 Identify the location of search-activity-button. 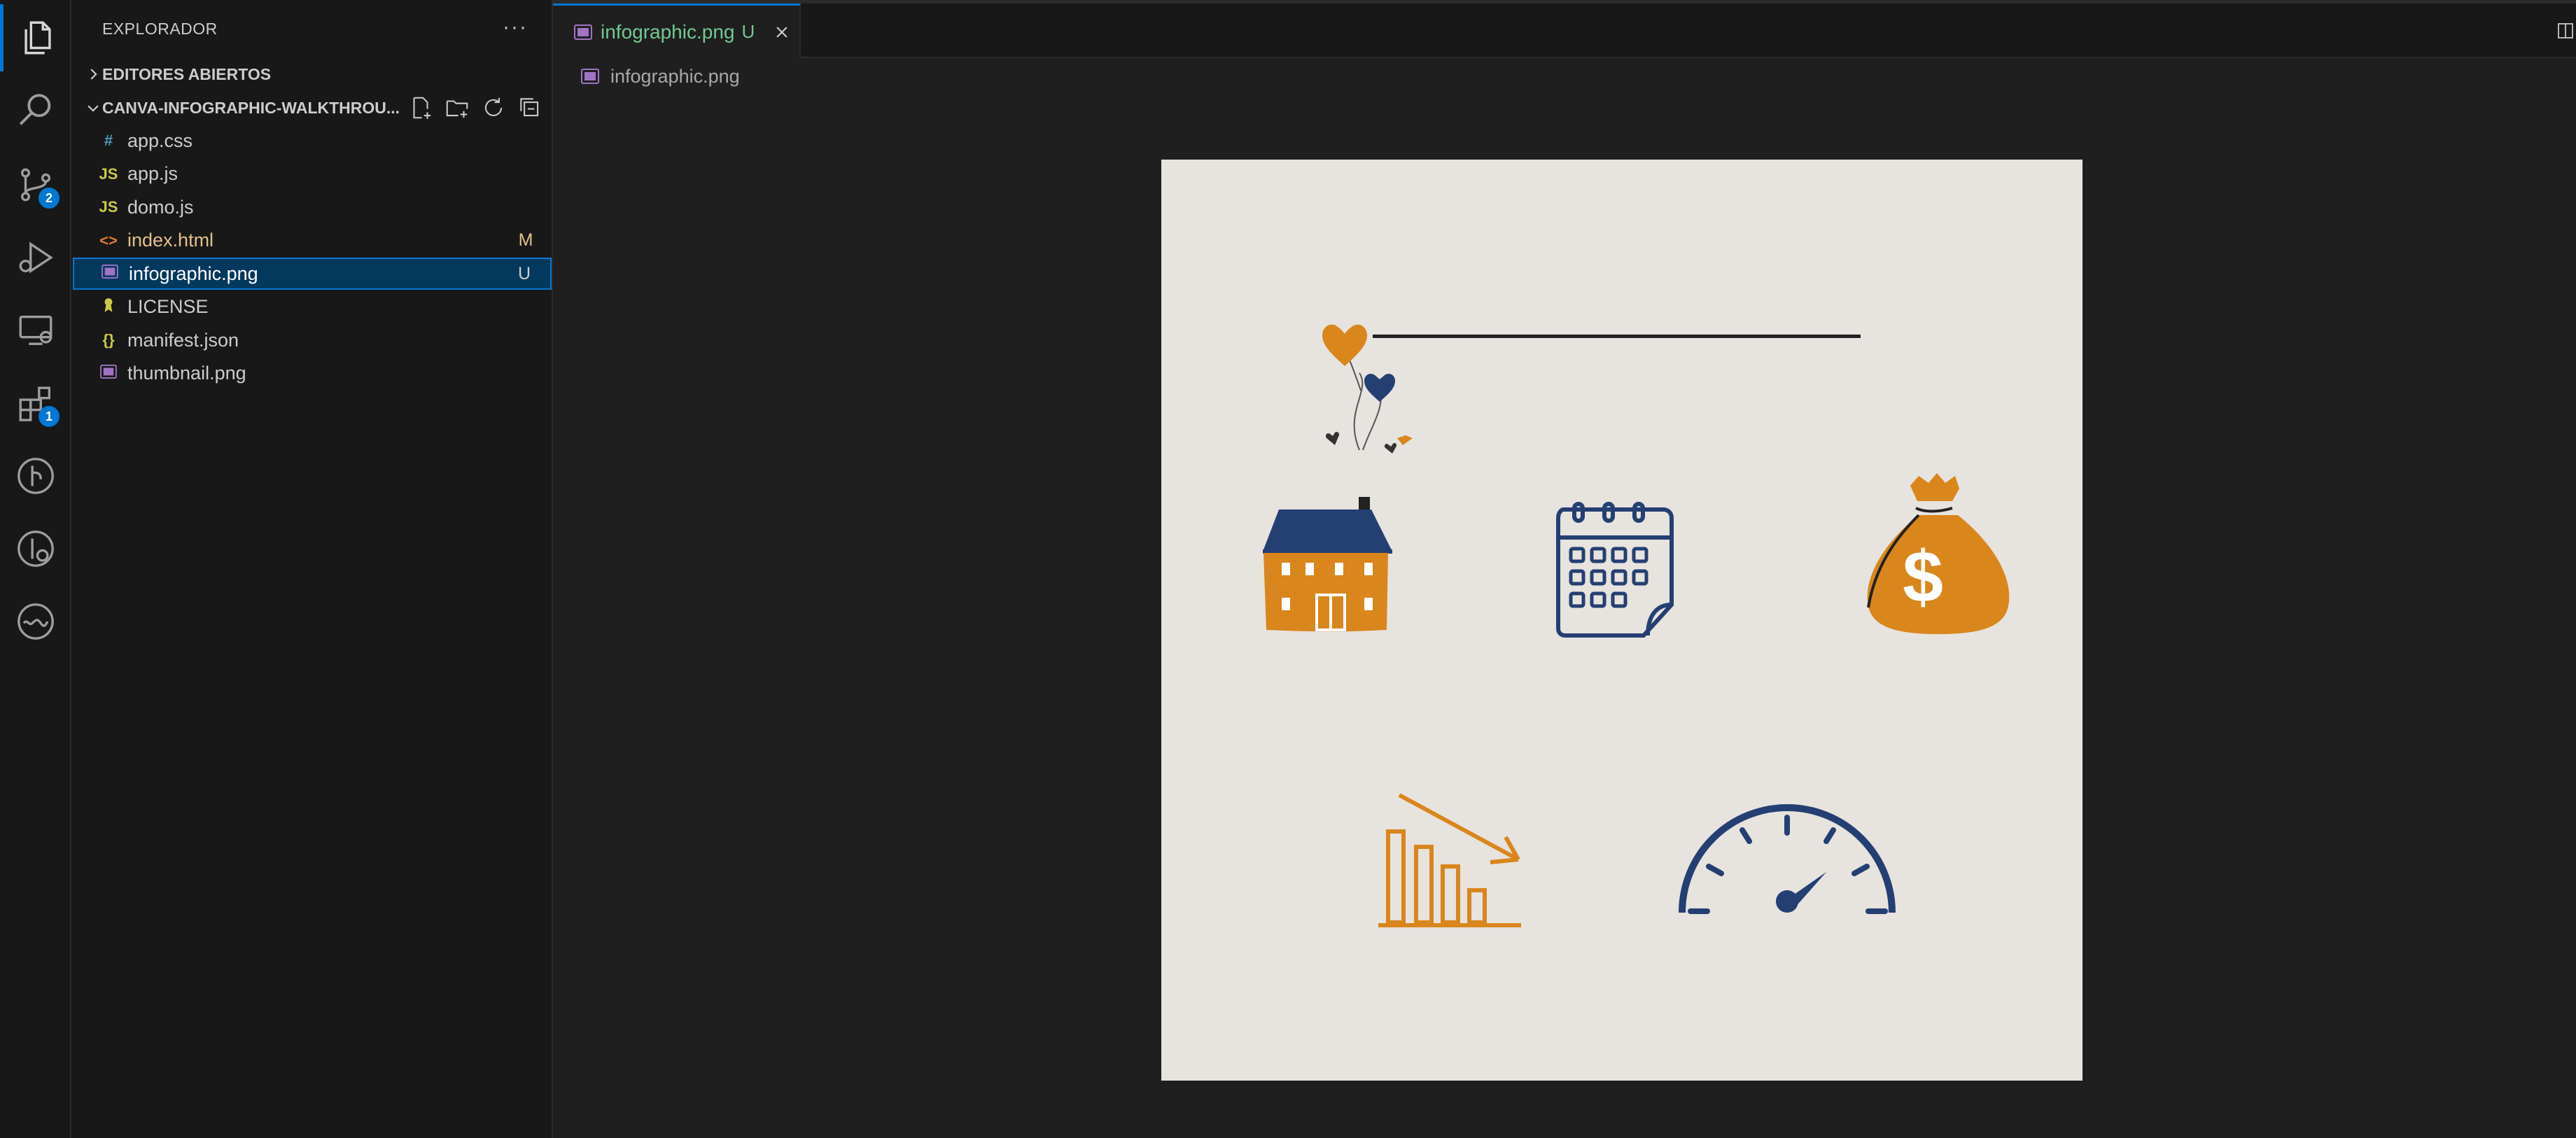
(35, 110).